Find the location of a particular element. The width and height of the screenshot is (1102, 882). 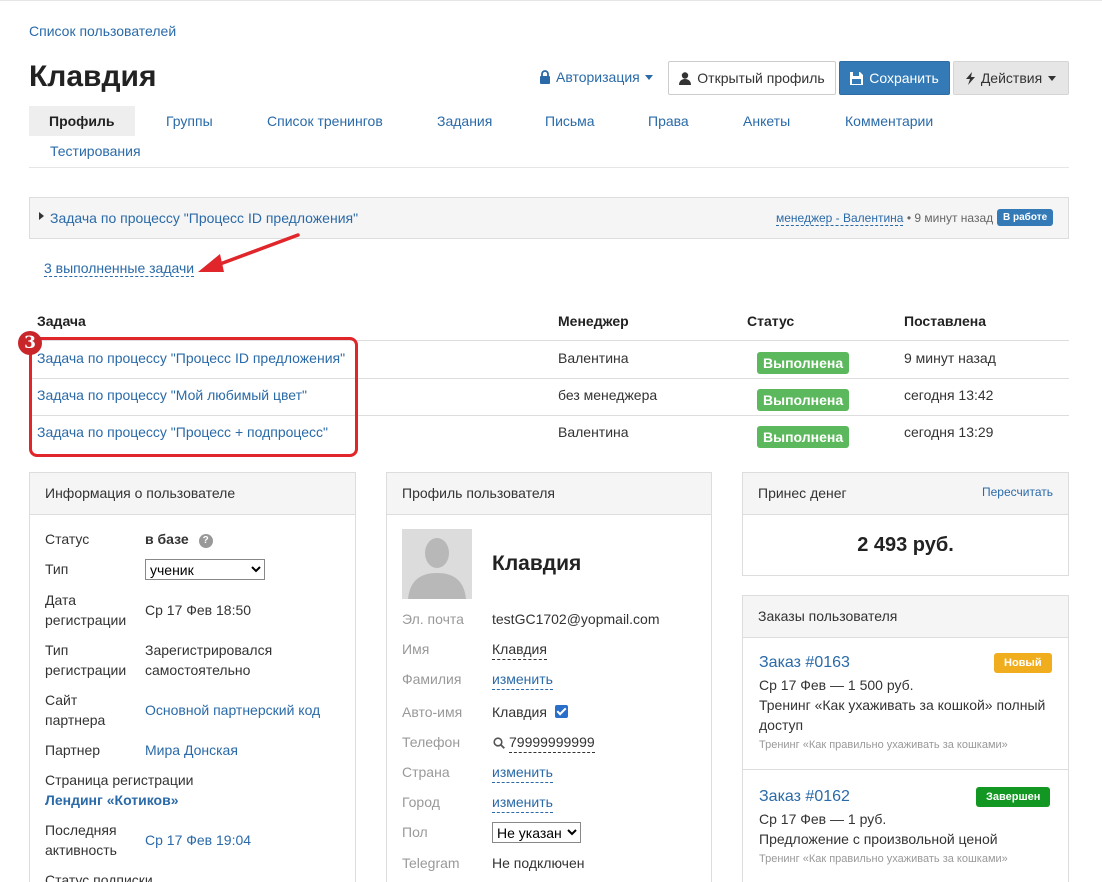

actions-label: Действия is located at coordinates (1011, 78).